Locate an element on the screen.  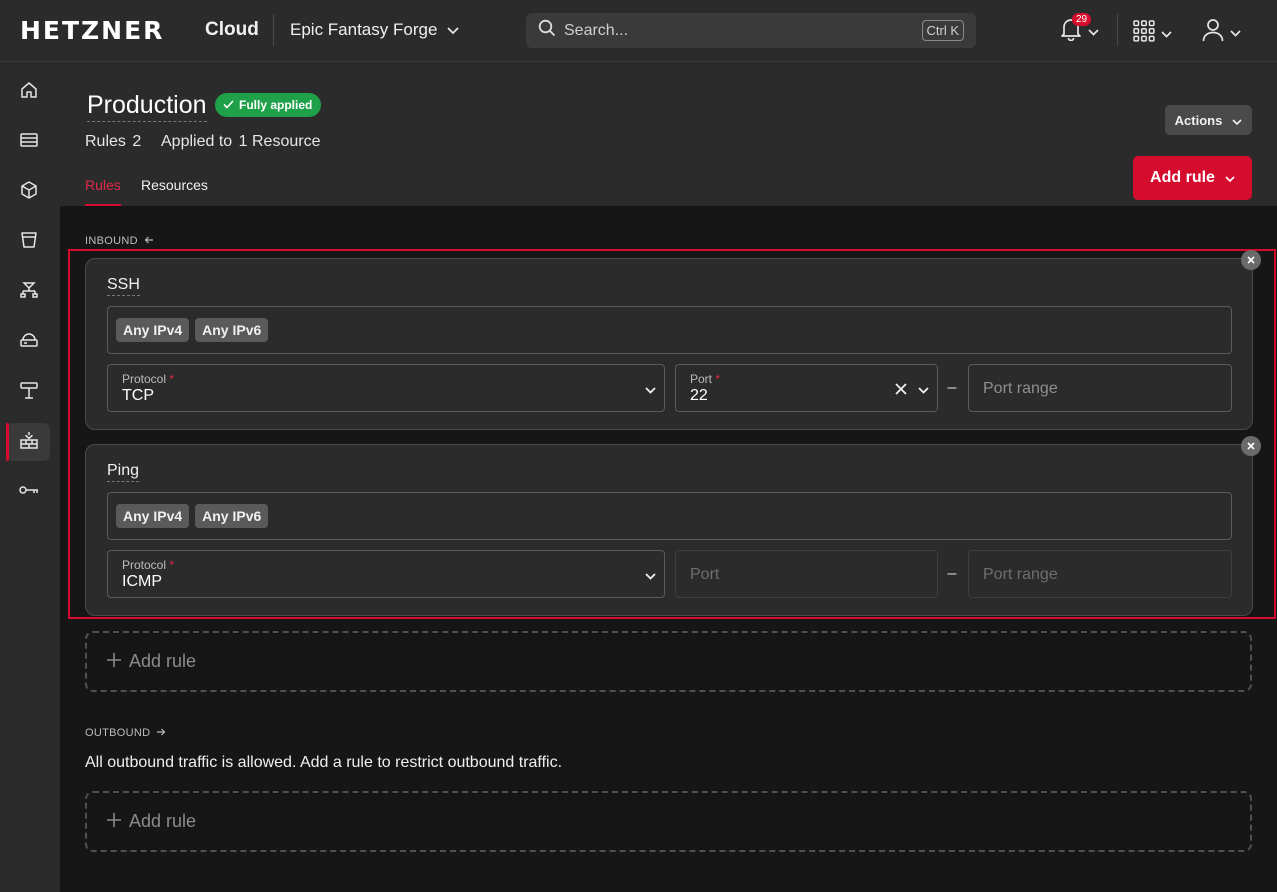
sidebar-item-security is located at coordinates (29, 492).